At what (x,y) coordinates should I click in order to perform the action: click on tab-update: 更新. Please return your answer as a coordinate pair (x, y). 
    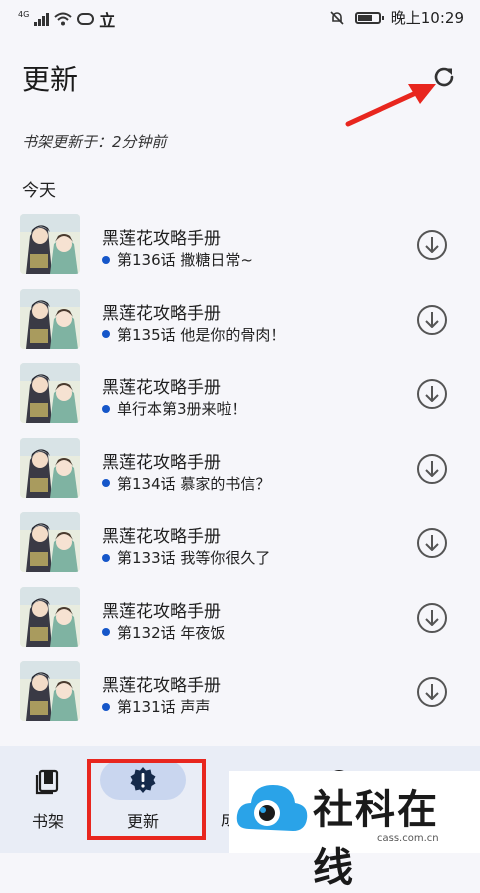
    Looking at the image, I should click on (143, 796).